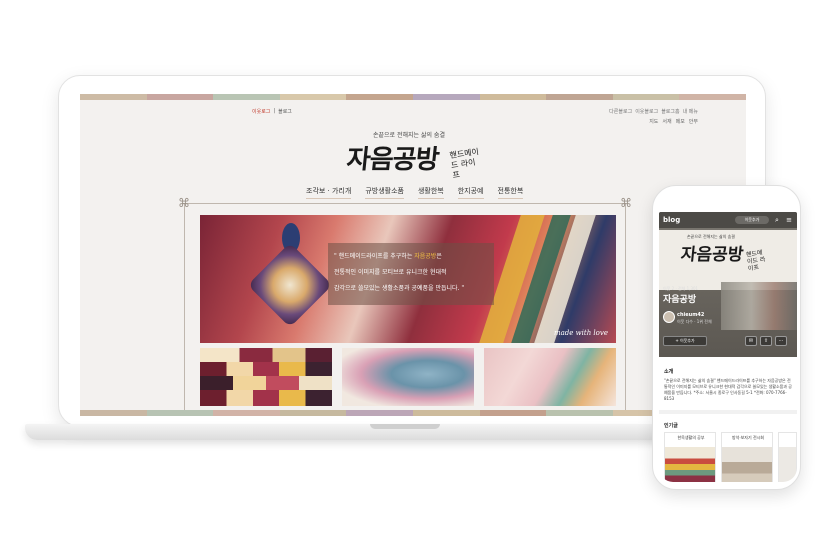 The height and width of the screenshot is (557, 829). I want to click on mobile-user-meta: 이웃 다수 · 1위 전체, so click(694, 321).